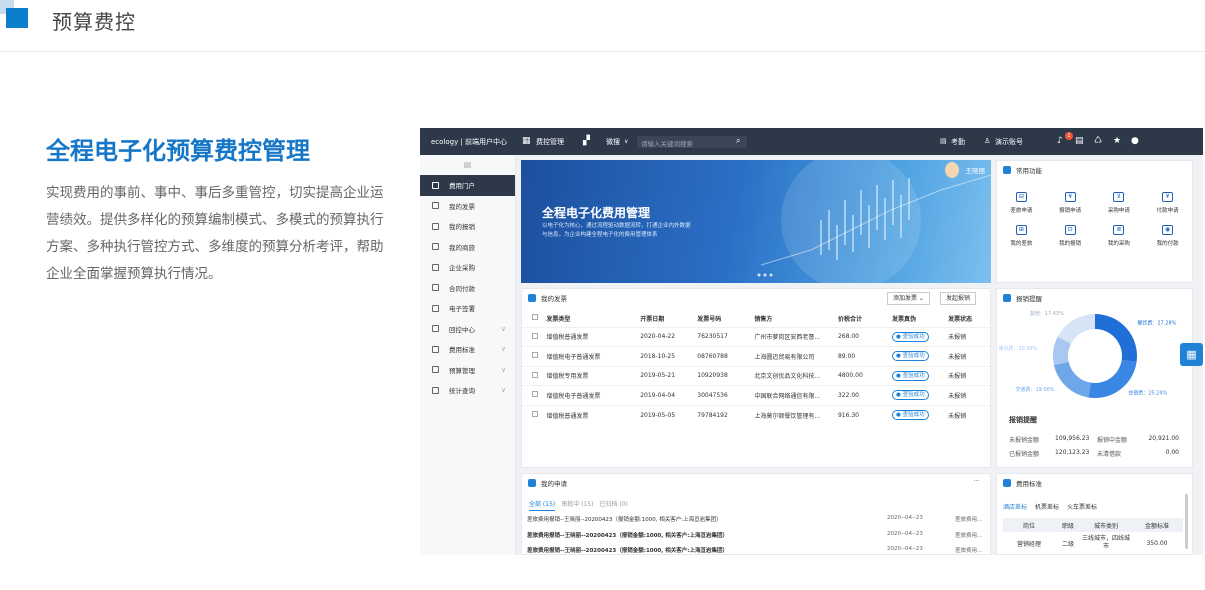 This screenshot has height=590, width=1205. I want to click on table-cell: 营销经理, so click(1028, 544).